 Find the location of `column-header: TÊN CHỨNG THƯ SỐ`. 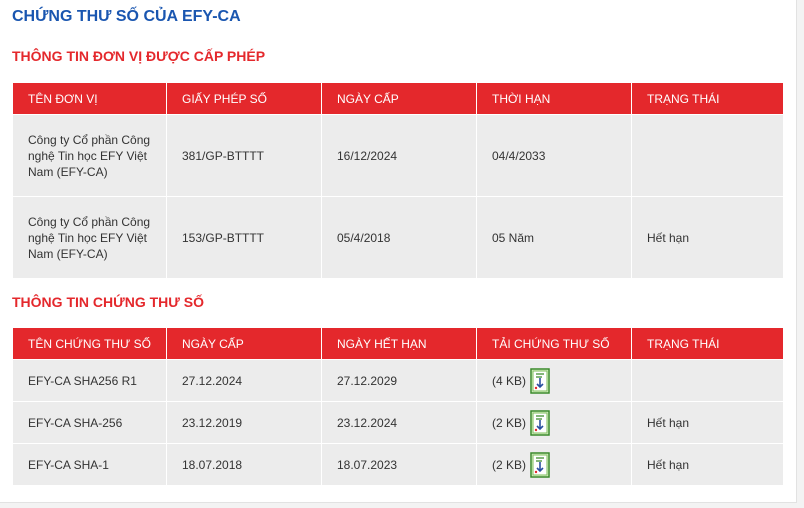

column-header: TÊN CHỨNG THƯ SỐ is located at coordinates (89, 343).